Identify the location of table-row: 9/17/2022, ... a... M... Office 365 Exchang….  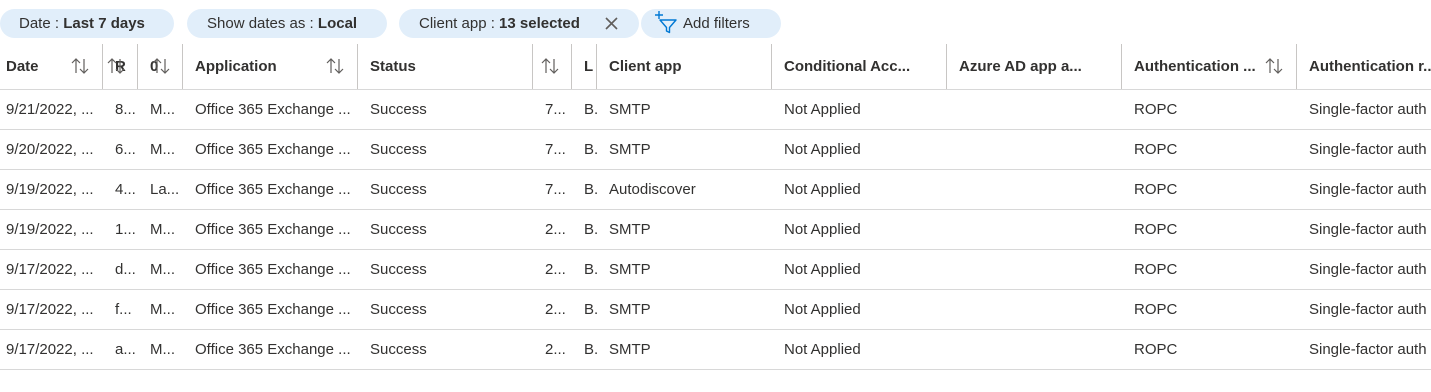
(715, 350).